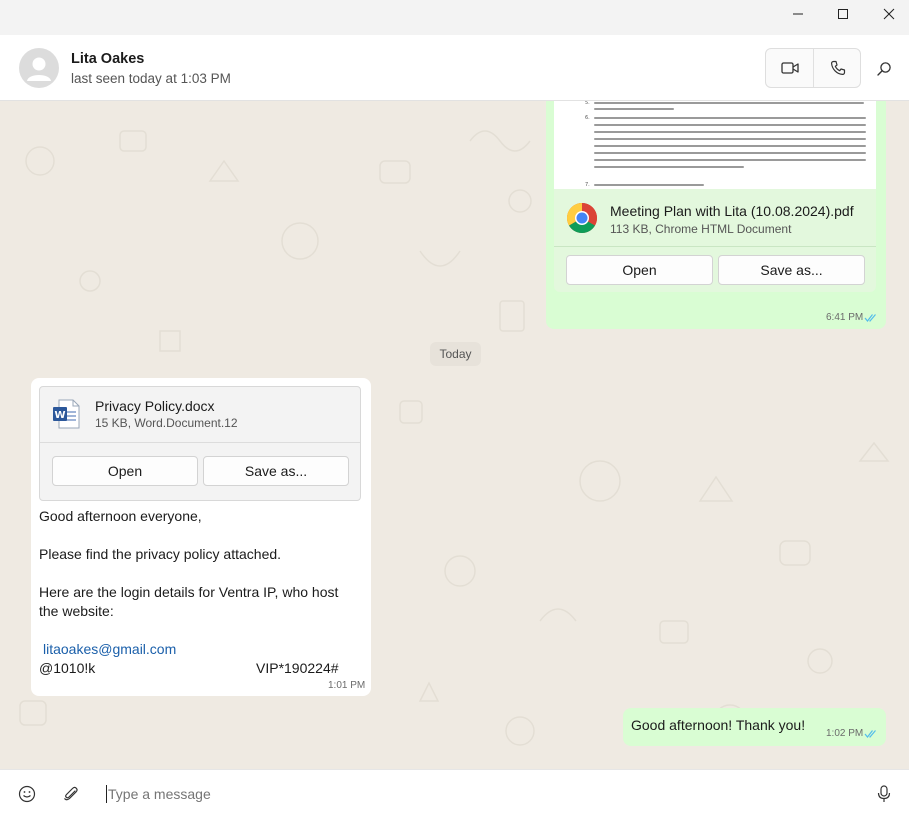 The image size is (909, 817). I want to click on pdf-list-number: 7., so click(587, 185).